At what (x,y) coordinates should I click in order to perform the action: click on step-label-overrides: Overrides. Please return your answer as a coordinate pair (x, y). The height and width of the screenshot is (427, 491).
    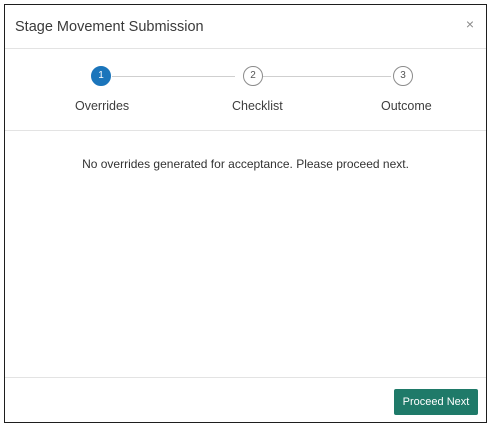
    Looking at the image, I should click on (102, 106).